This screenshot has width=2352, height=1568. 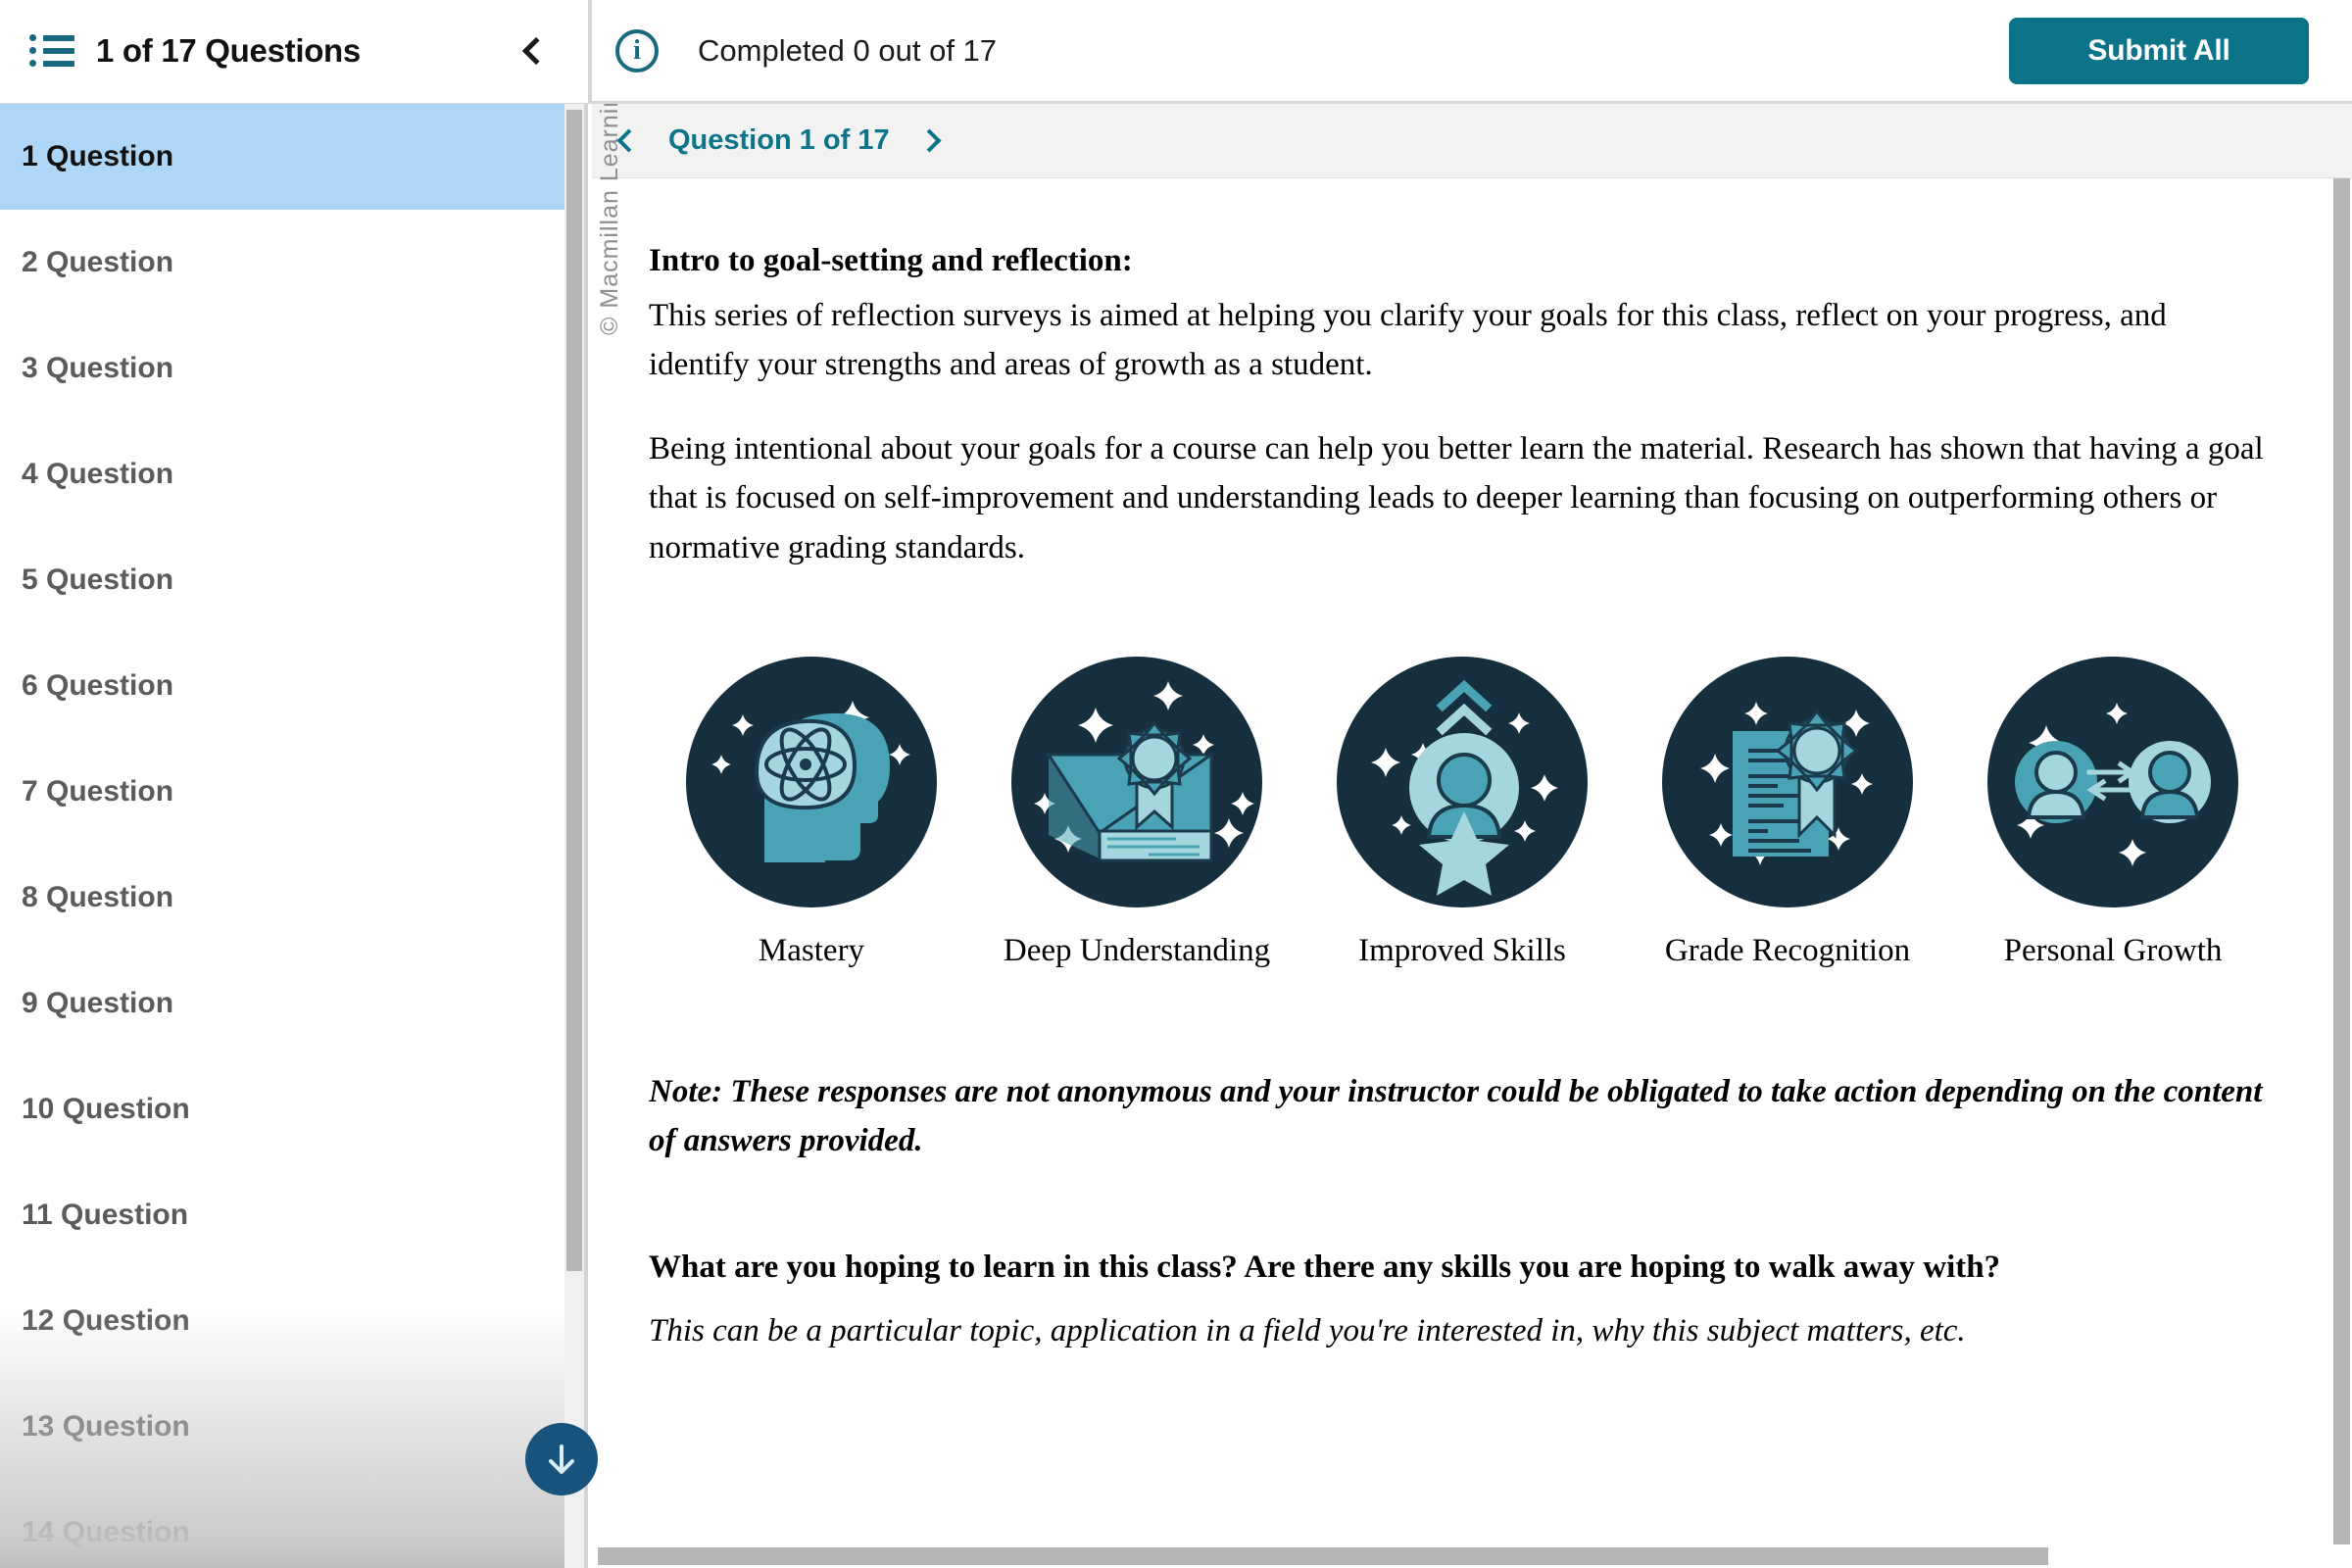 I want to click on question-counter-label: Question 1 of 17, so click(x=779, y=140).